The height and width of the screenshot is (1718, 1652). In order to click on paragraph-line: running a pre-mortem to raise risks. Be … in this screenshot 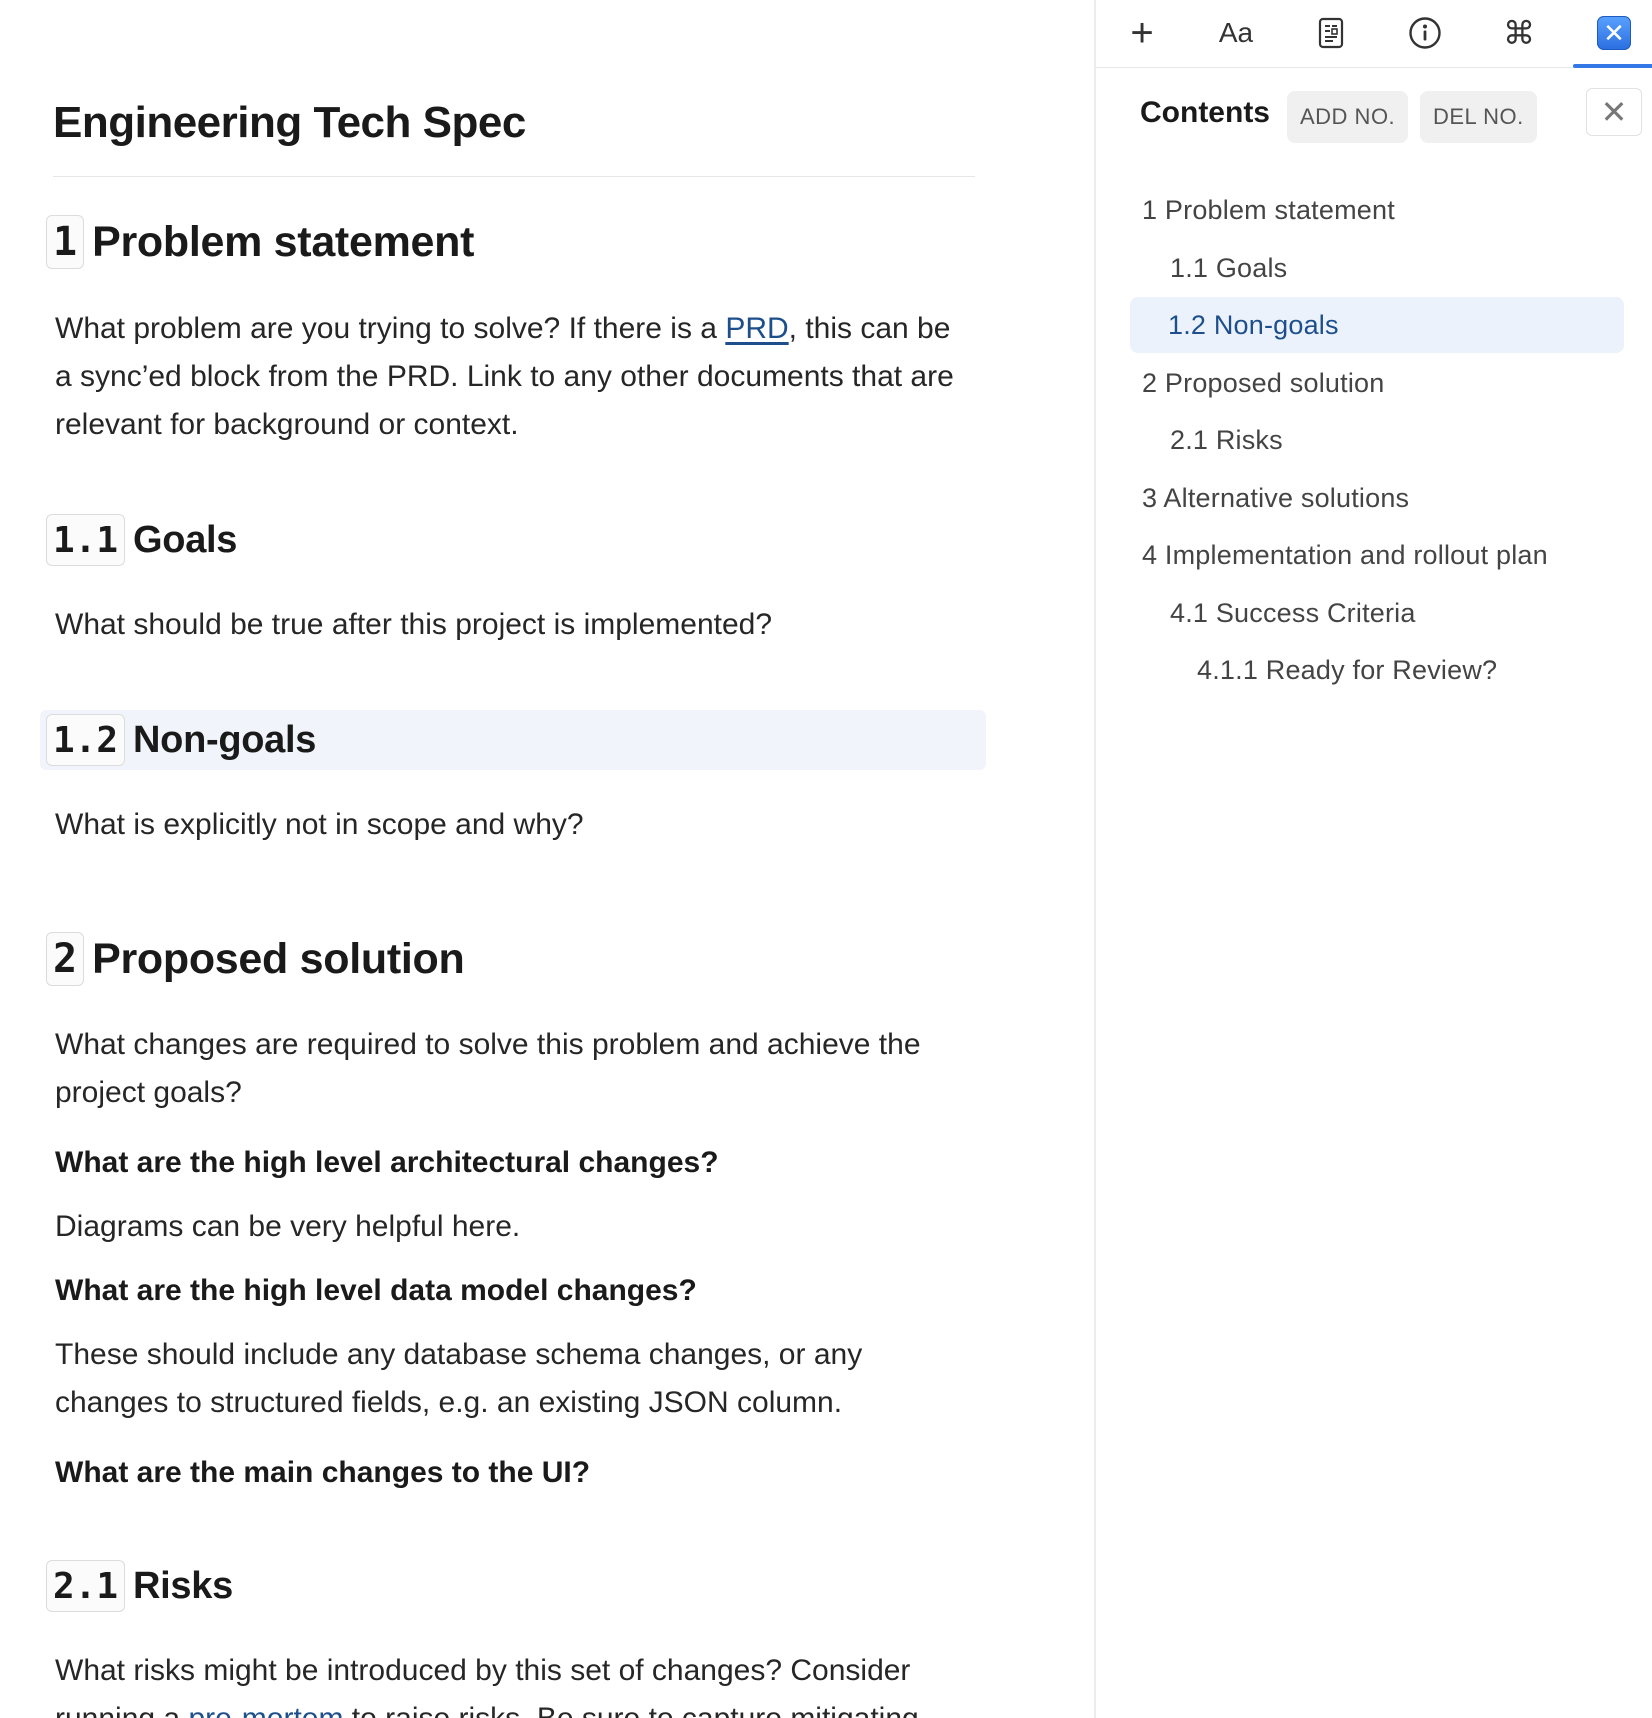, I will do `click(505, 1706)`.